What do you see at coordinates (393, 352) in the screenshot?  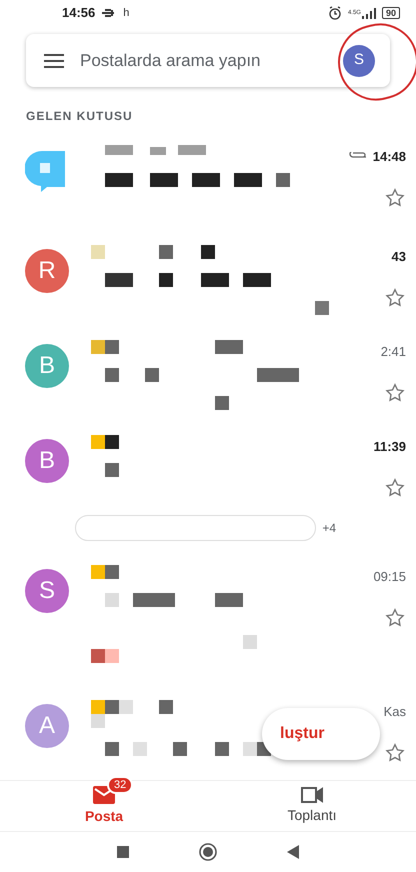 I see `email-time: 2:41` at bounding box center [393, 352].